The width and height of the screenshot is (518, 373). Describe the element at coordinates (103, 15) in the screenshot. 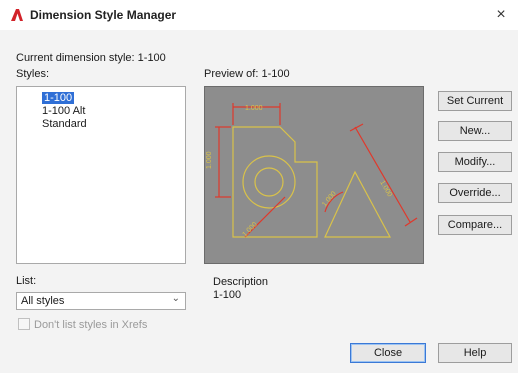

I see `window-title: Dimension Style Manager` at that location.